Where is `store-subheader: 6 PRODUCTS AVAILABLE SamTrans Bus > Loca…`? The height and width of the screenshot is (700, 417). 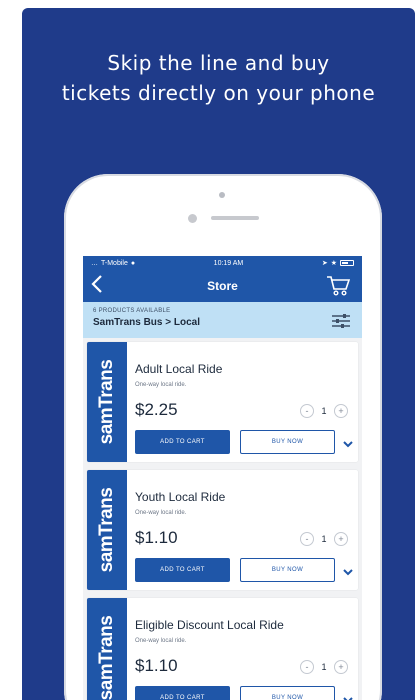 store-subheader: 6 PRODUCTS AVAILABLE SamTrans Bus > Loca… is located at coordinates (222, 320).